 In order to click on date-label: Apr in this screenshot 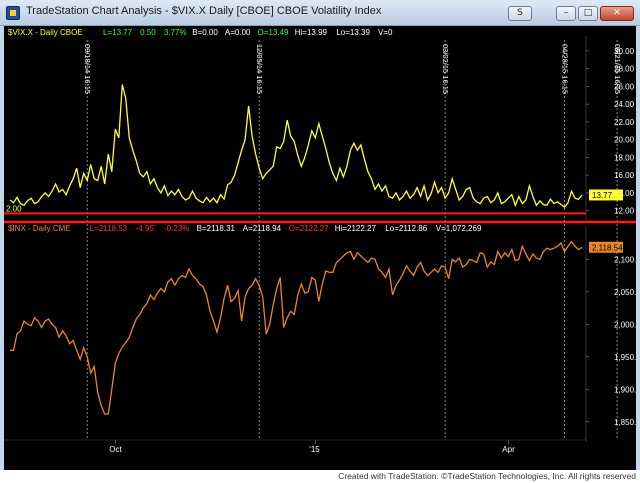, I will do `click(508, 449)`.